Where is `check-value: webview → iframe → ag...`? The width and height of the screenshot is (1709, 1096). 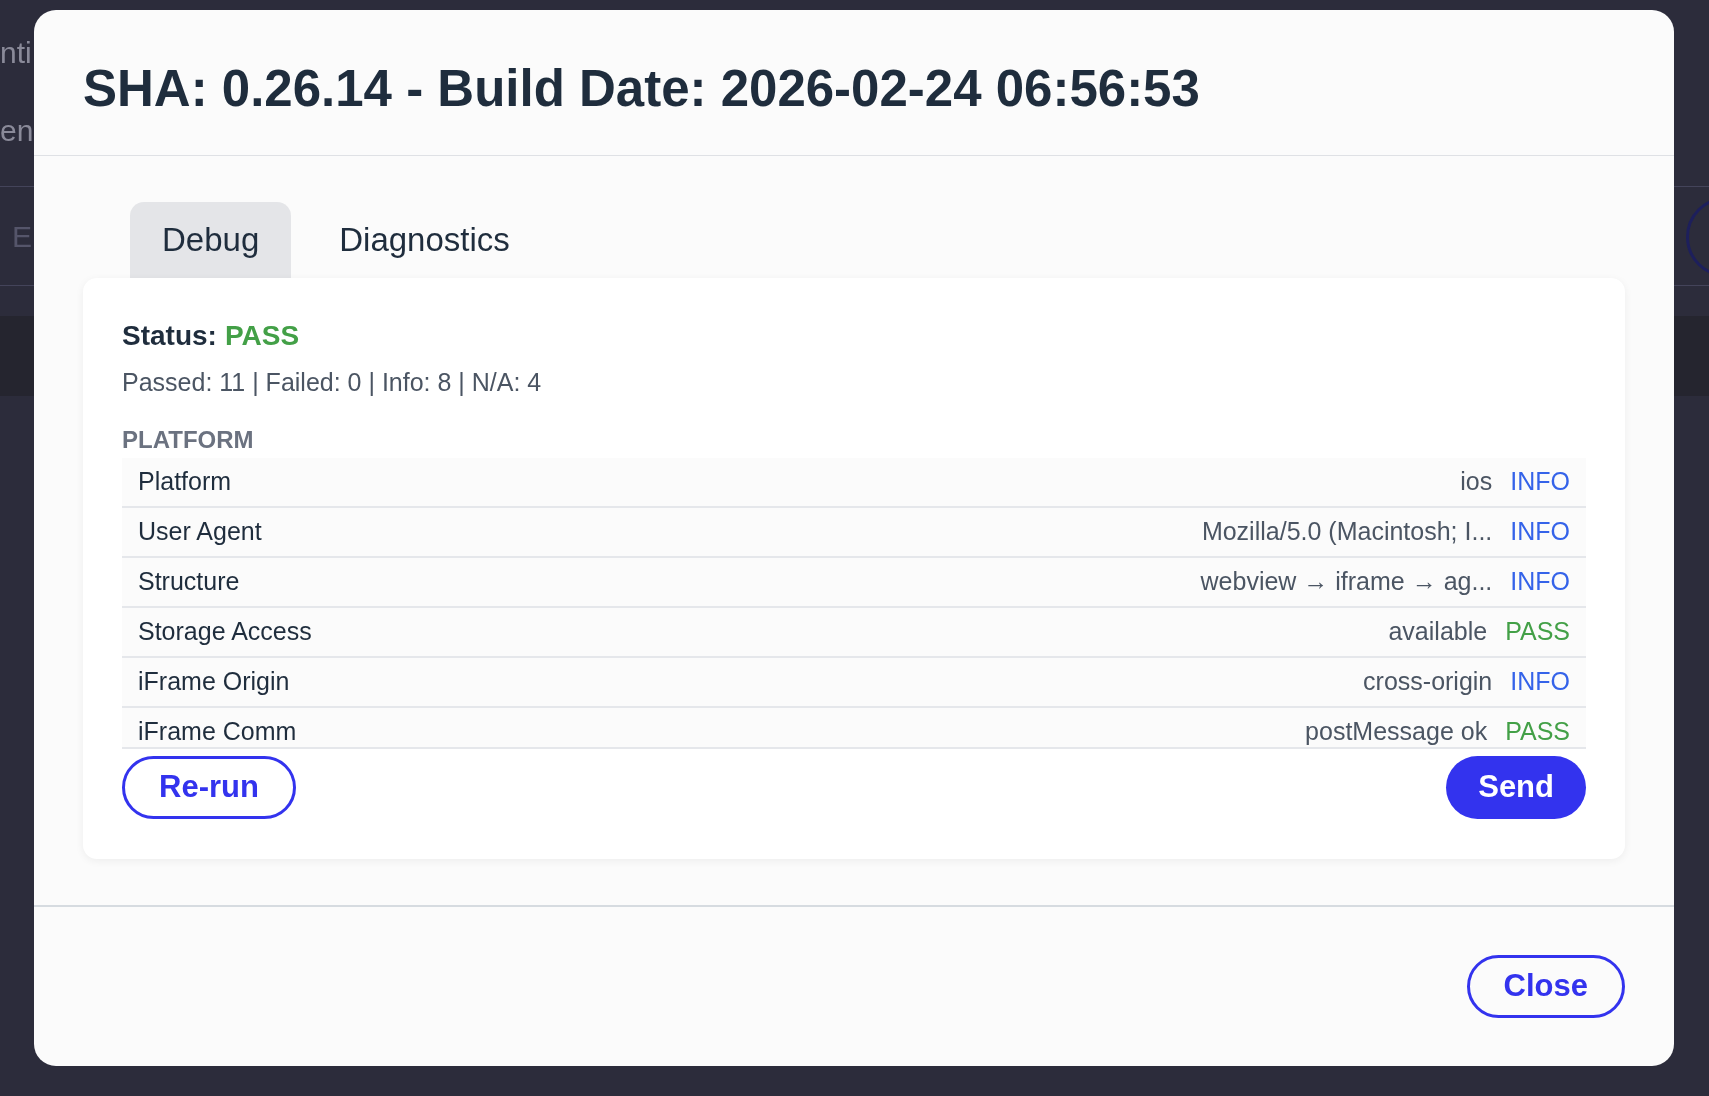 check-value: webview → iframe → ag... is located at coordinates (1346, 582).